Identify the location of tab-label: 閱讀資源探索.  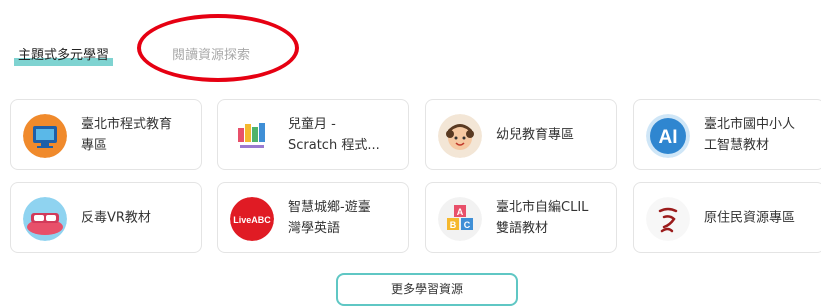
(211, 55).